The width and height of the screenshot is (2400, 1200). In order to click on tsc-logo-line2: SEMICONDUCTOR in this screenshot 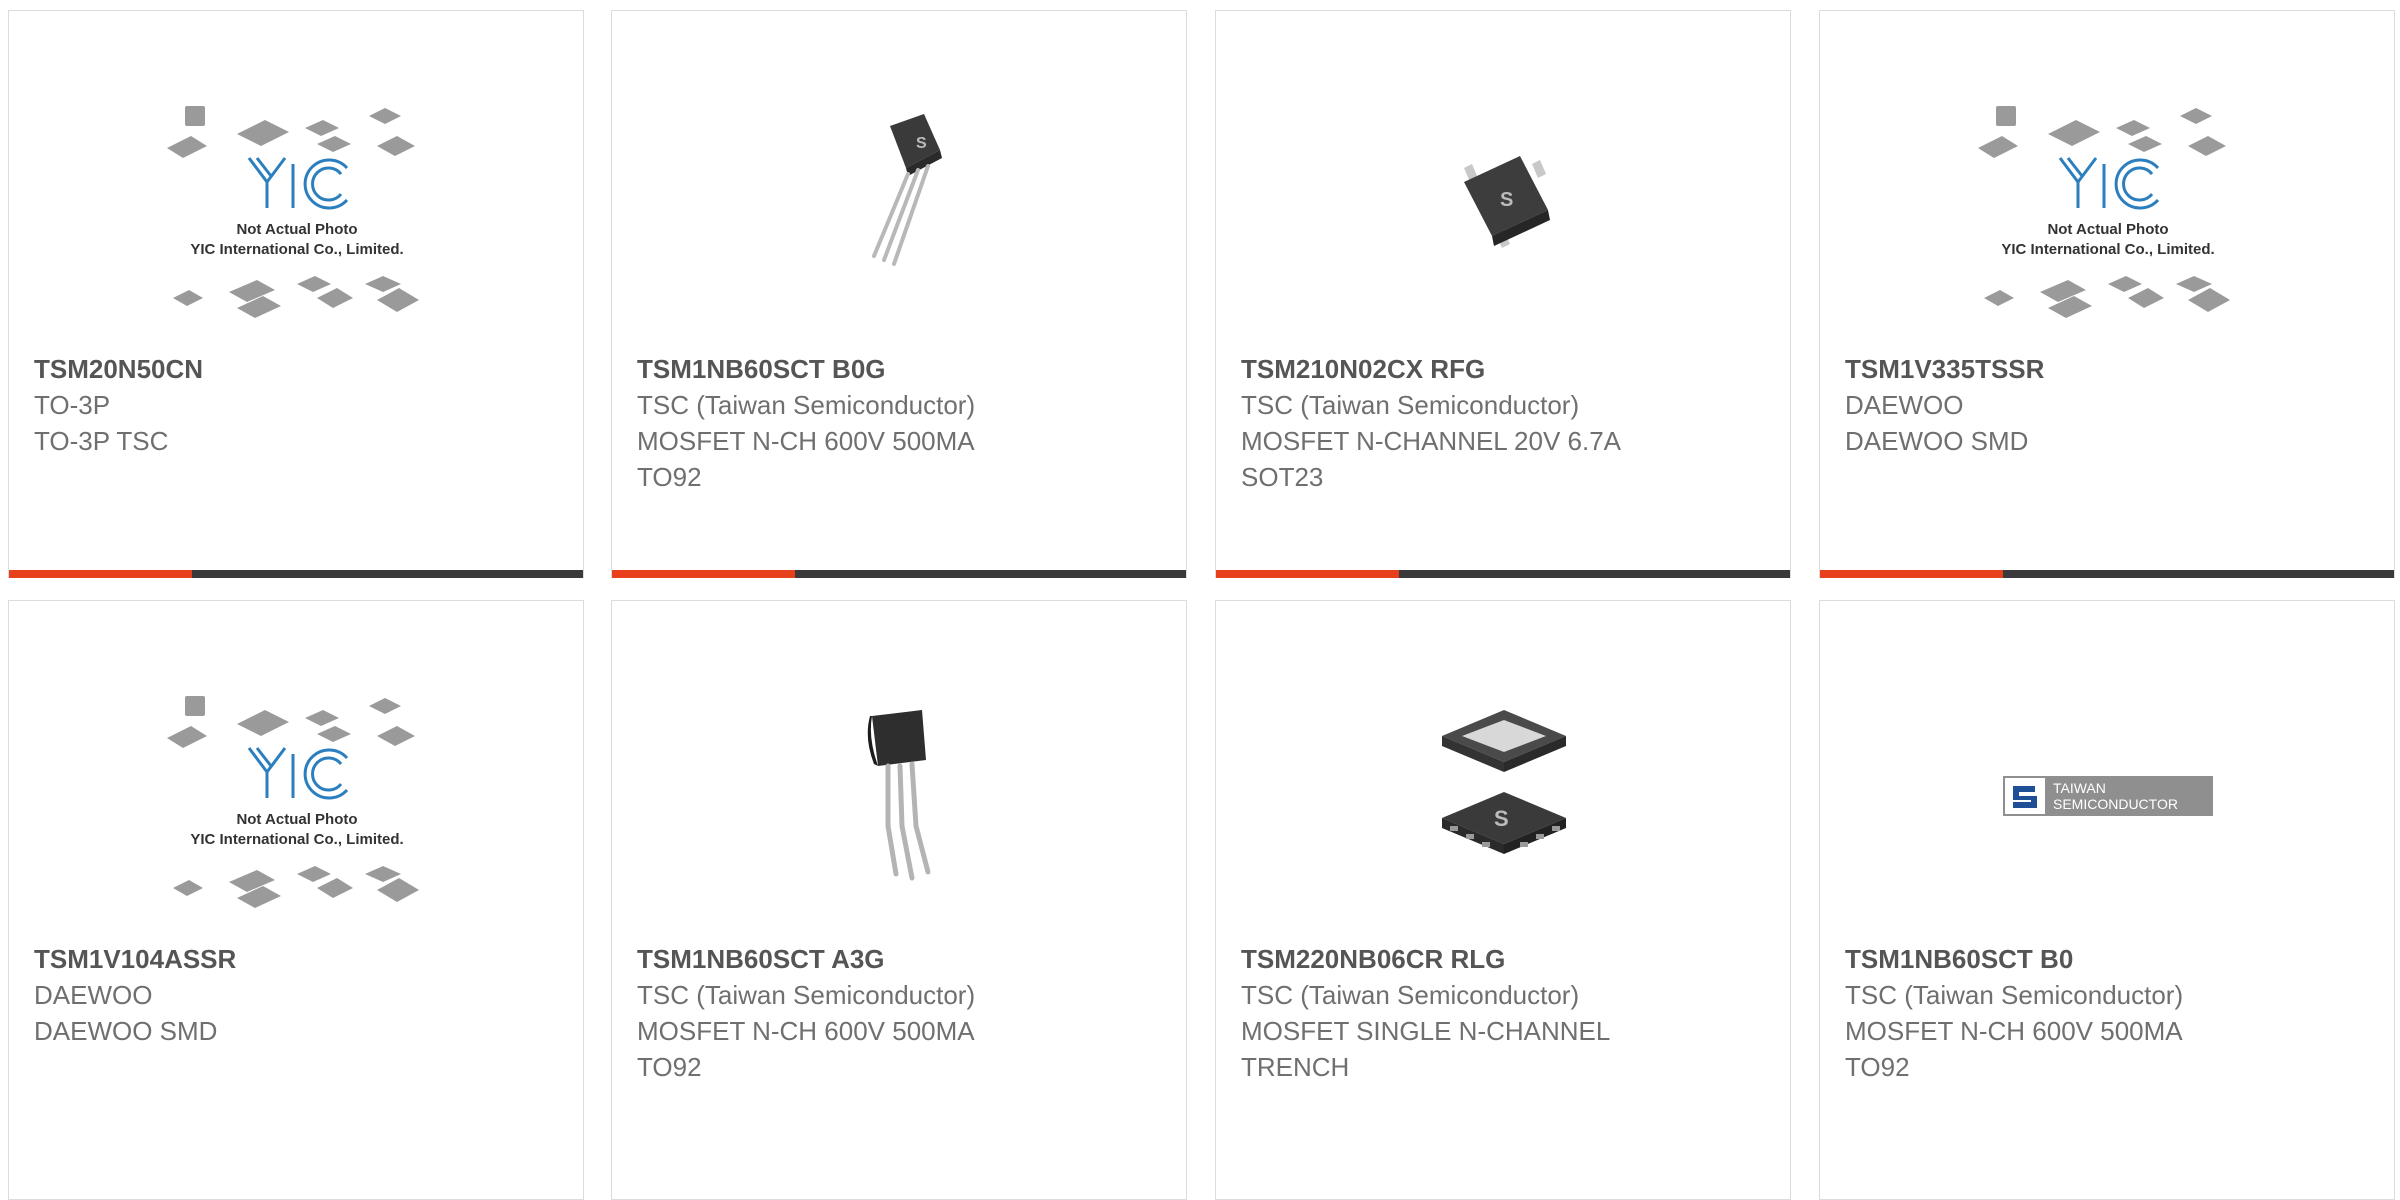, I will do `click(2115, 804)`.